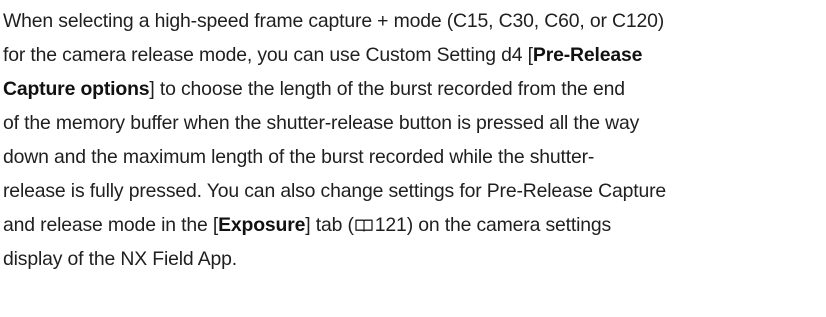 Image resolution: width=826 pixels, height=317 pixels. Describe the element at coordinates (76, 89) in the screenshot. I see `menu-item-capture-options-bold: Capture options` at that location.